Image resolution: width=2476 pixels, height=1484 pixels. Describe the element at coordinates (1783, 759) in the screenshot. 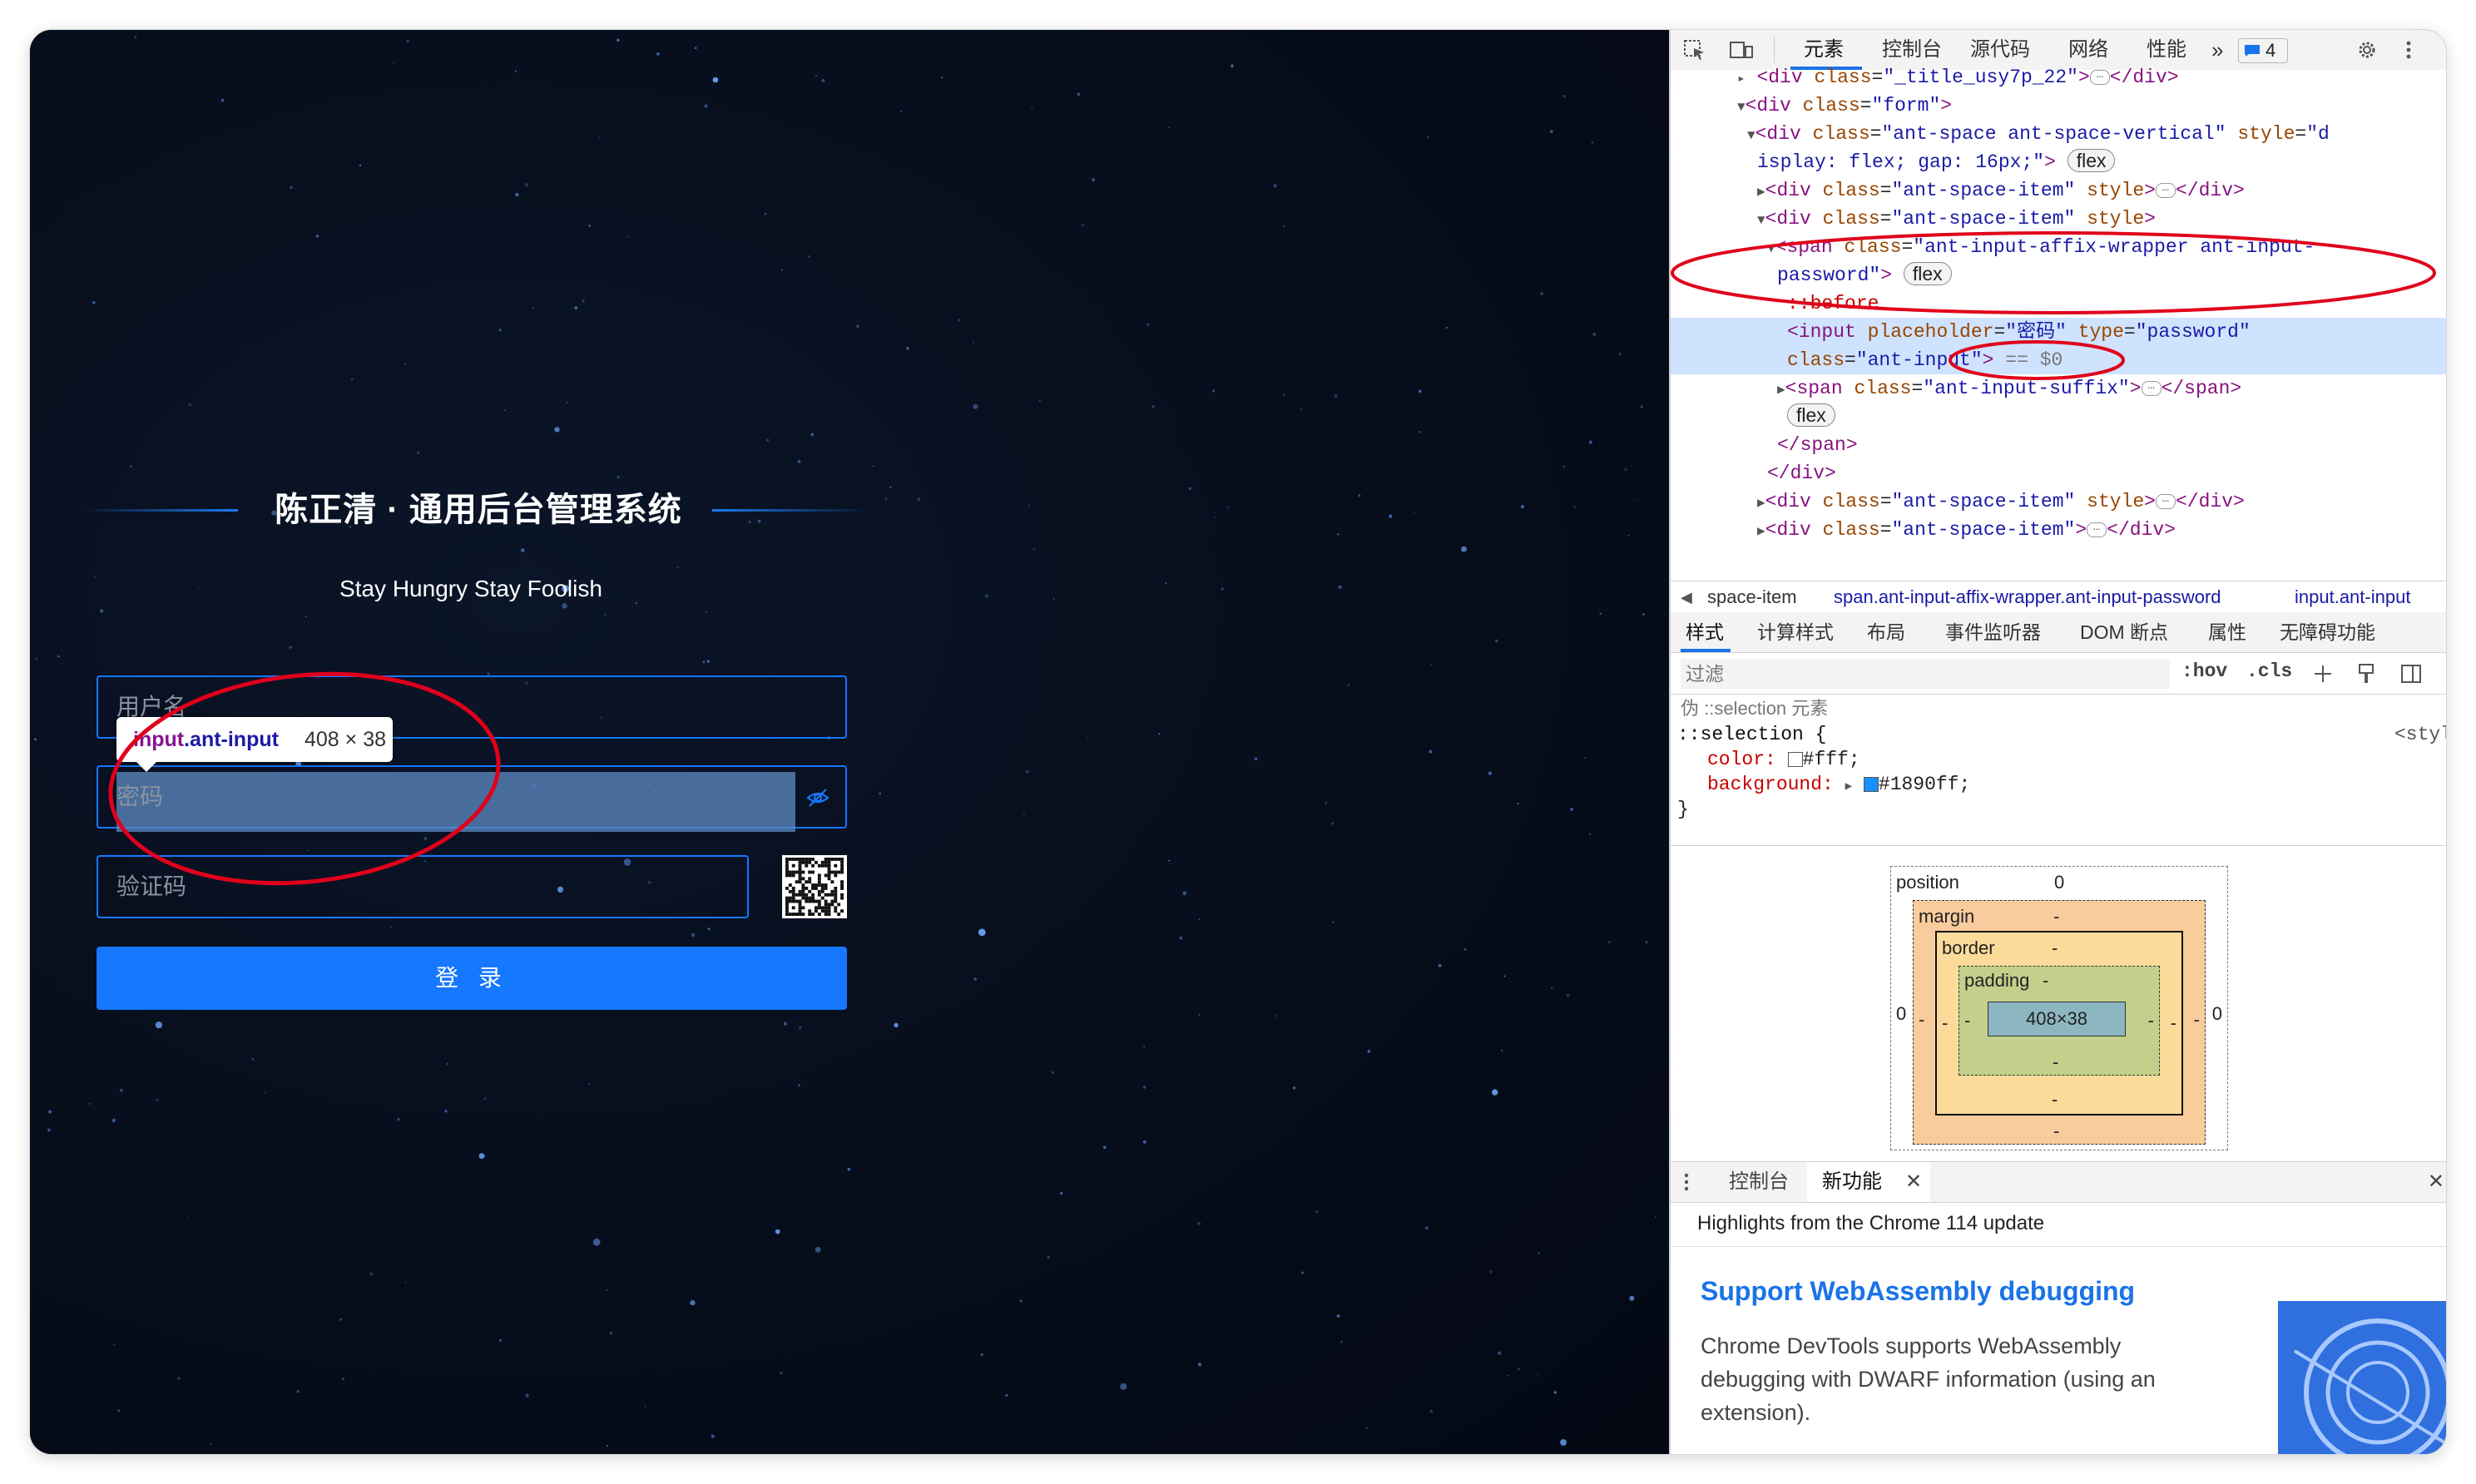

I see `rule-color-decl: color: #fff;` at that location.